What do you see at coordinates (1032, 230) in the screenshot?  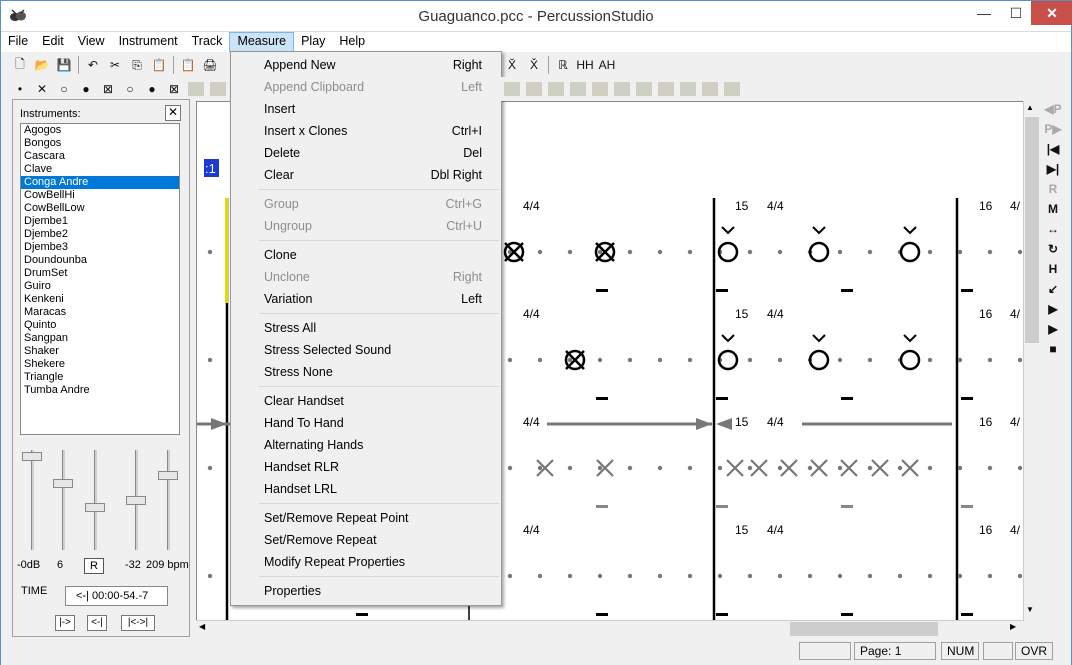 I see `vertical-scroll-thumb` at bounding box center [1032, 230].